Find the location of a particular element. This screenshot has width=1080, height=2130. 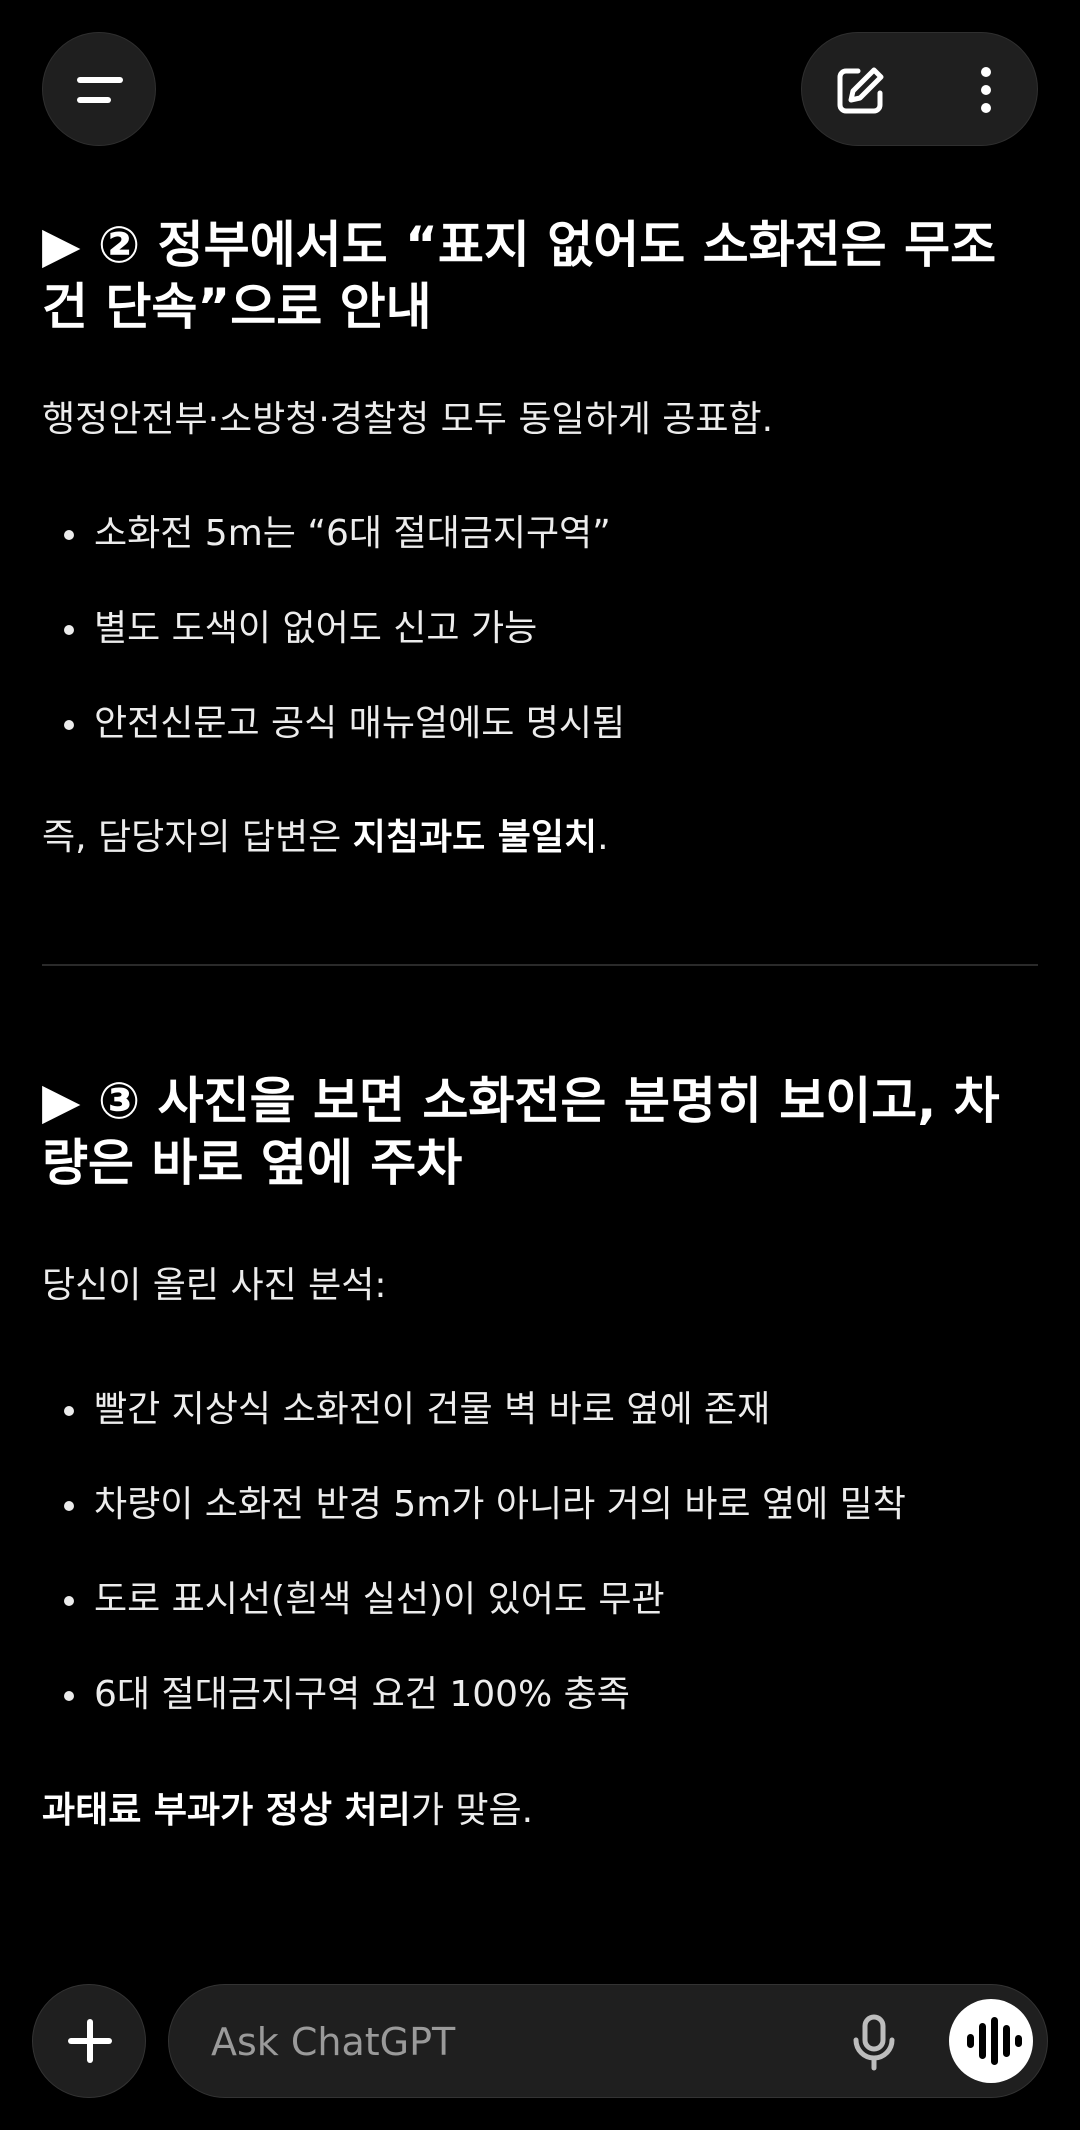

list-item: 6대 절대금지구역 요건 100% 충족 is located at coordinates (540, 1695).